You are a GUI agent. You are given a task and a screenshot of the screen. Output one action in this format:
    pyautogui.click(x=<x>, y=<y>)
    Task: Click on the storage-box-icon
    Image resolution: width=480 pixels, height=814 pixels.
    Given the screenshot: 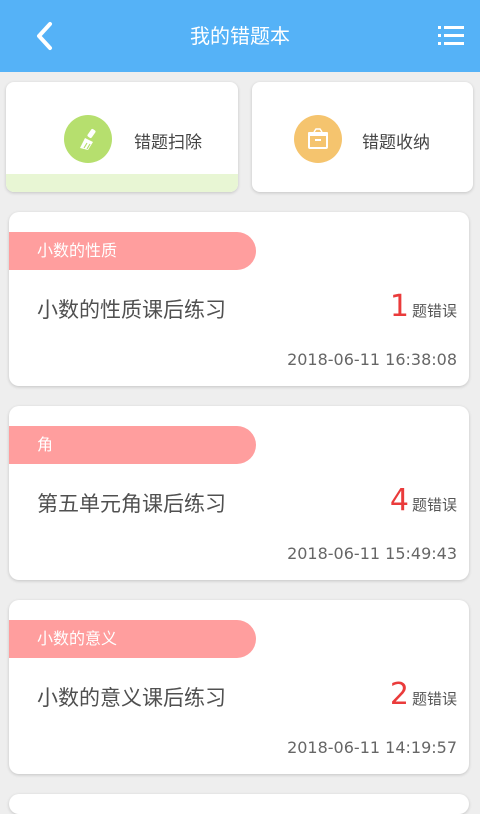 What is the action you would take?
    pyautogui.click(x=318, y=139)
    